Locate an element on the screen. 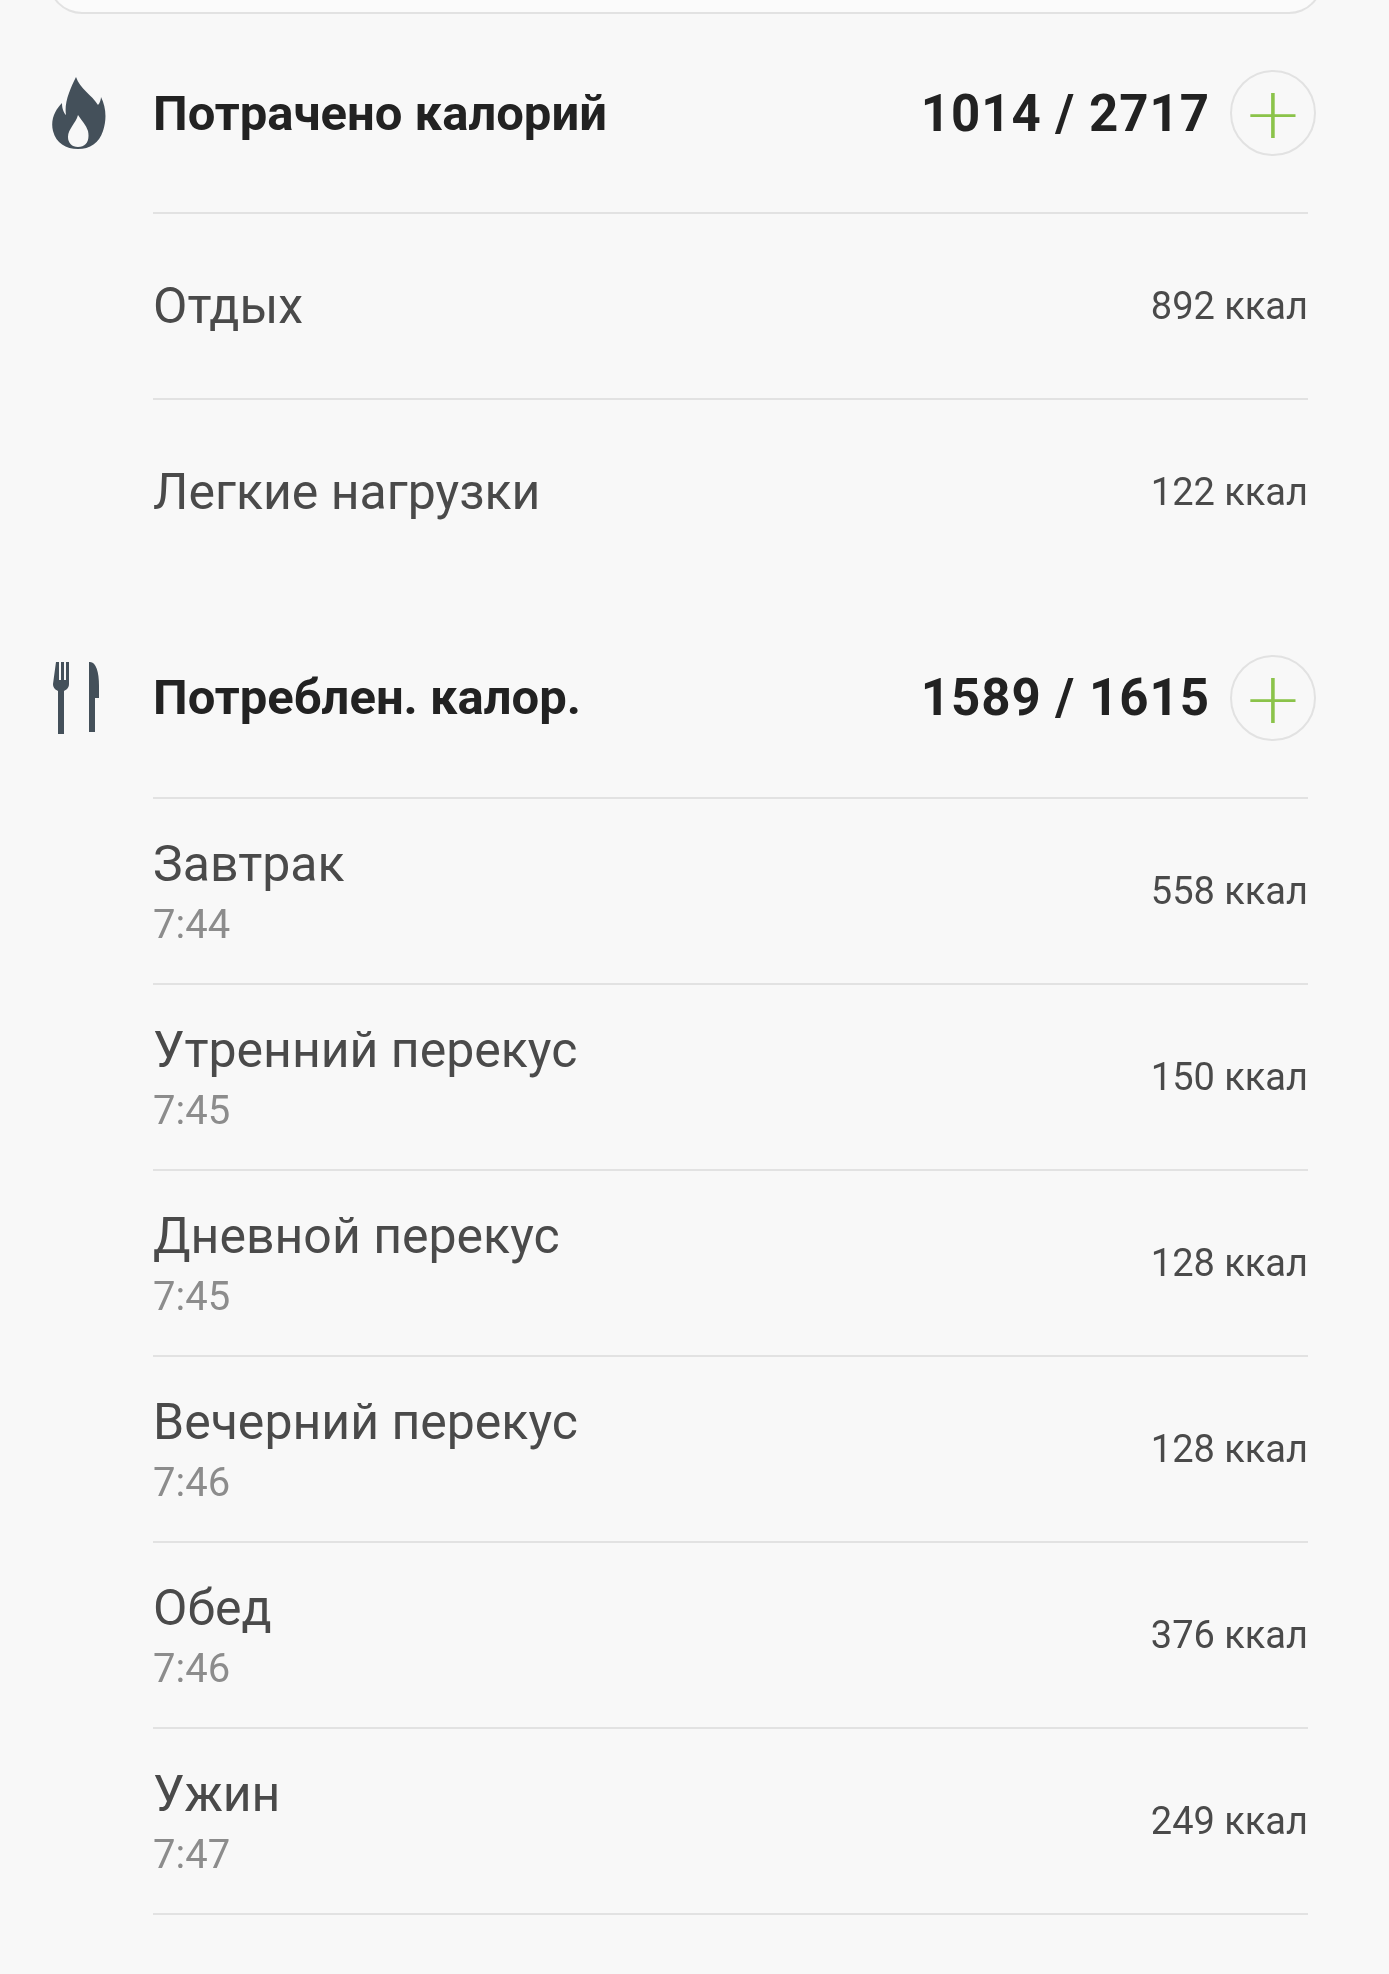 The width and height of the screenshot is (1389, 1974). entry-name: Утренний перекус is located at coordinates (366, 1049).